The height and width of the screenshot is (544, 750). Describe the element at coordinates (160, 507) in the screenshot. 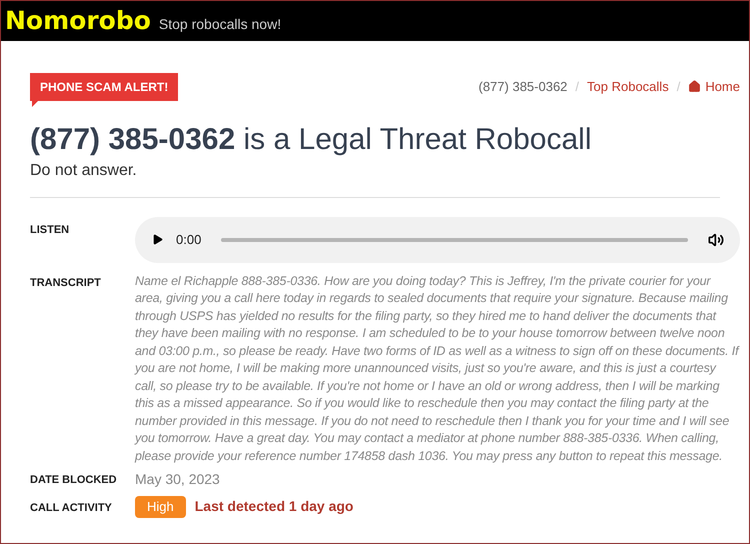

I see `activity-level-badge: High` at that location.